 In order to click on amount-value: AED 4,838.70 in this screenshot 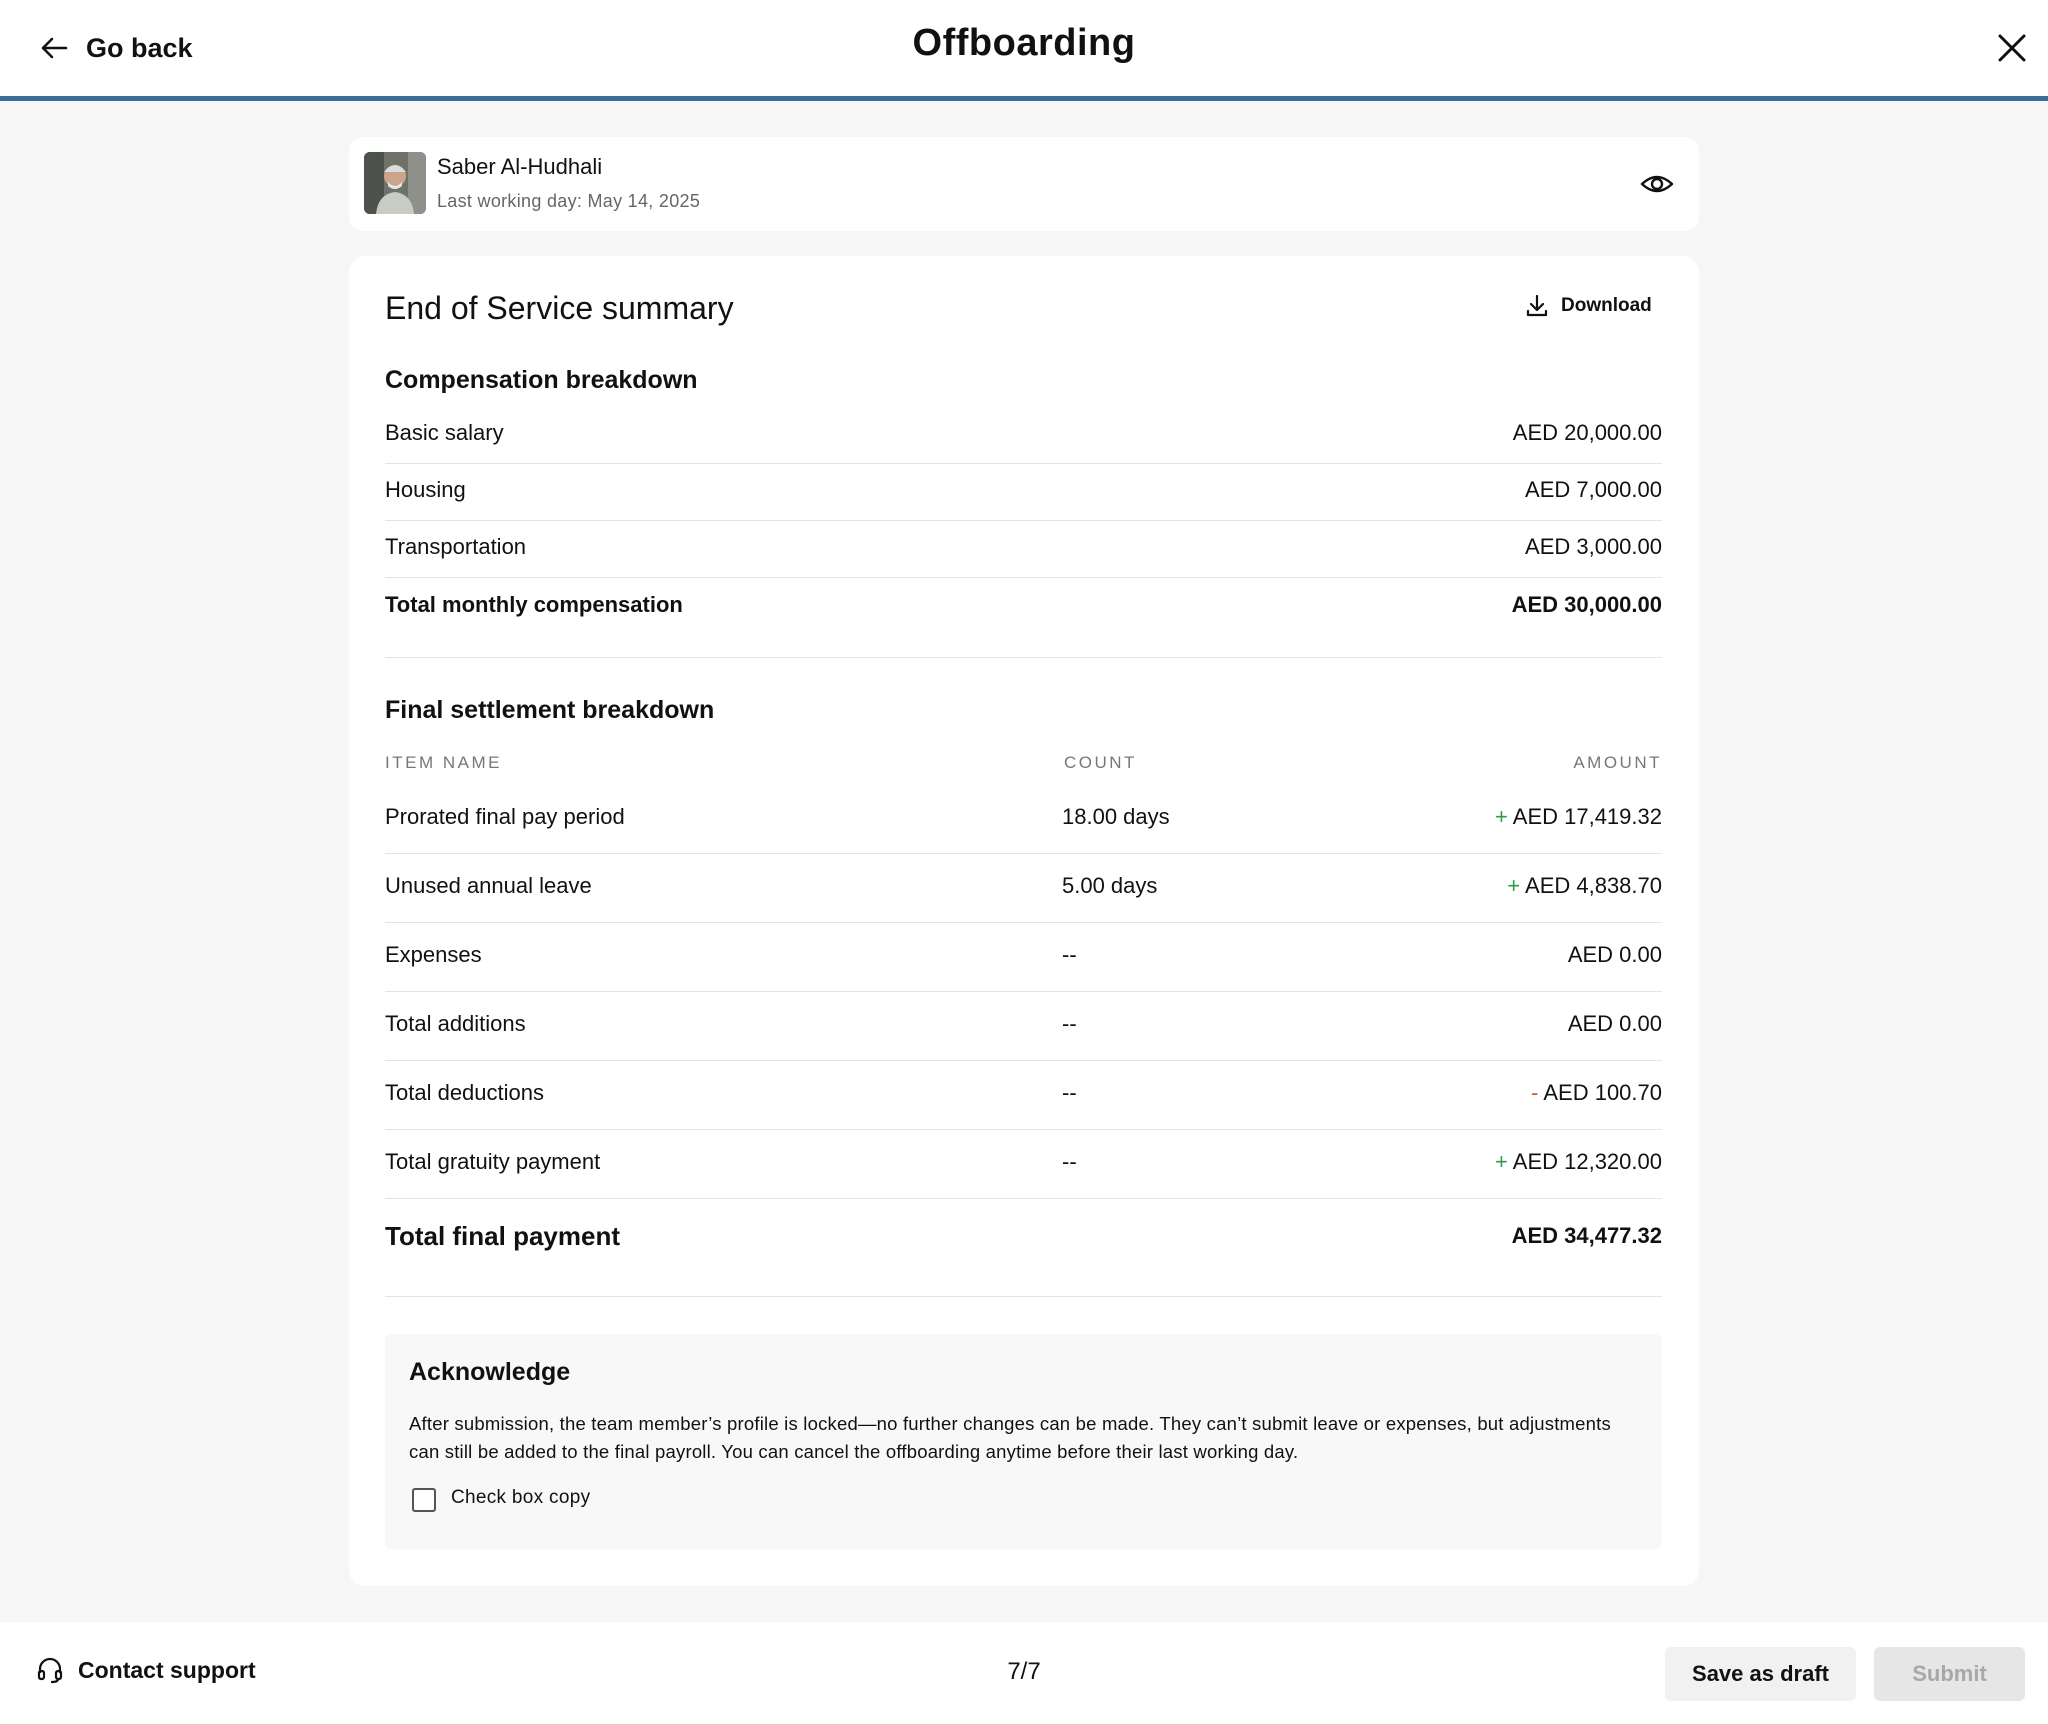, I will do `click(1593, 885)`.